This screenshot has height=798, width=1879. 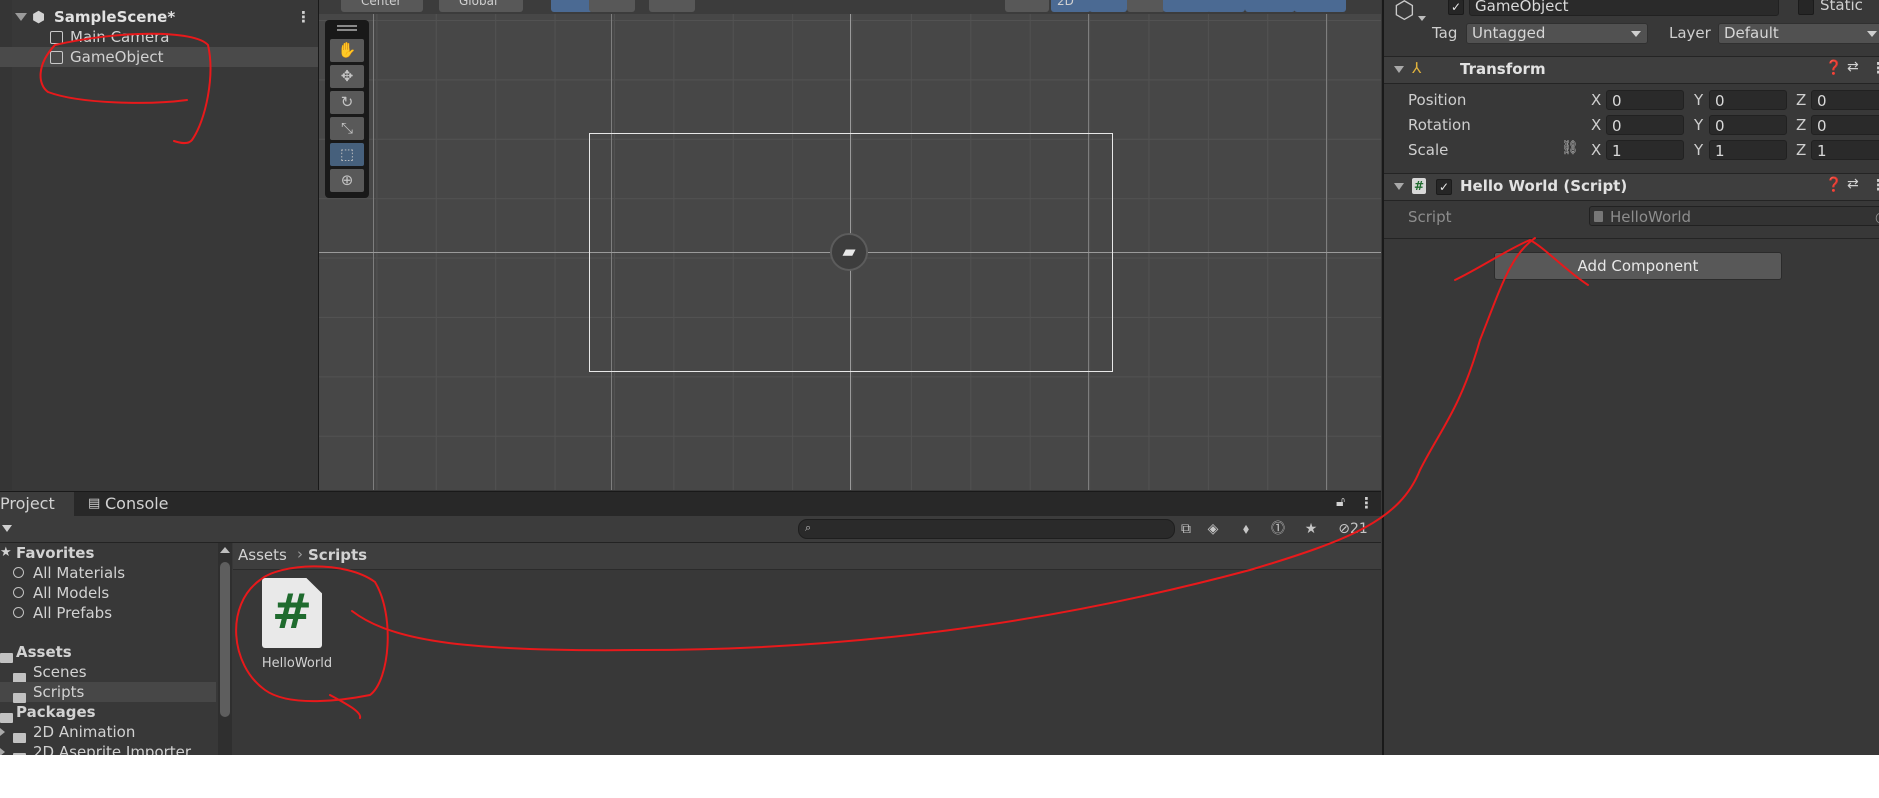 I want to click on annotation-circle-helloworld, so click(x=312, y=642).